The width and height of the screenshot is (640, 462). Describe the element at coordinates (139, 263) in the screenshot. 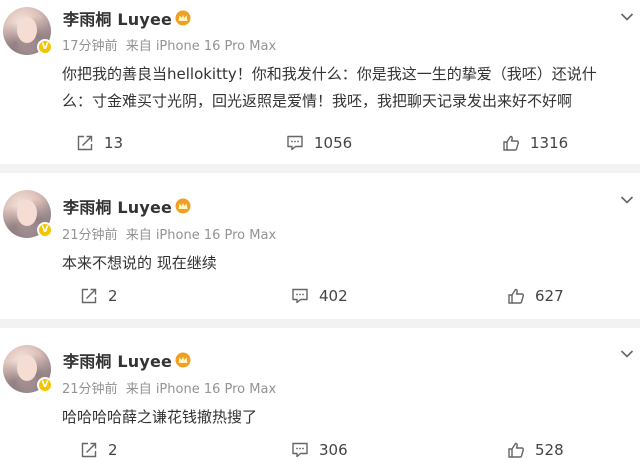

I see `post-text-line: 本来不想说的 现在继续` at that location.